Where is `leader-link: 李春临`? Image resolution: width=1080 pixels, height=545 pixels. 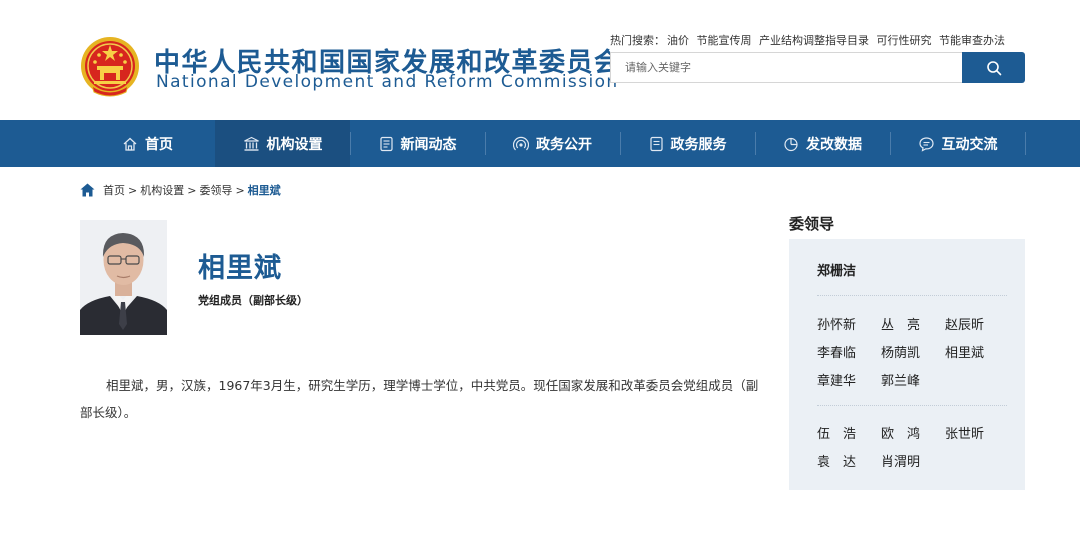 leader-link: 李春临 is located at coordinates (836, 351).